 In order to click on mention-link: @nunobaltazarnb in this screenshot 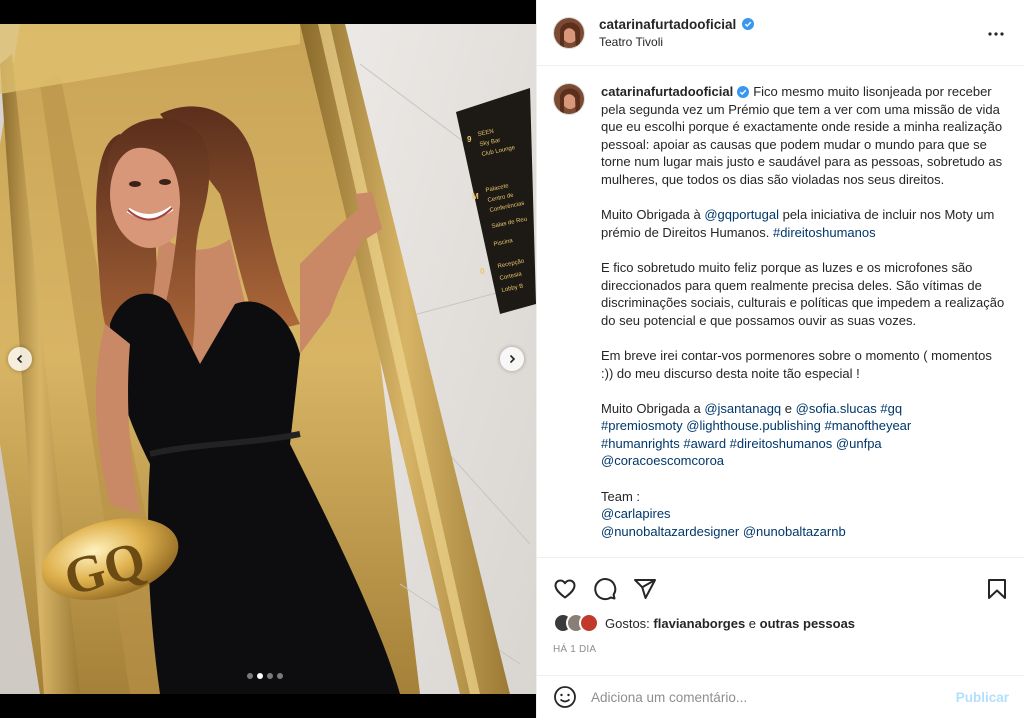, I will do `click(794, 531)`.